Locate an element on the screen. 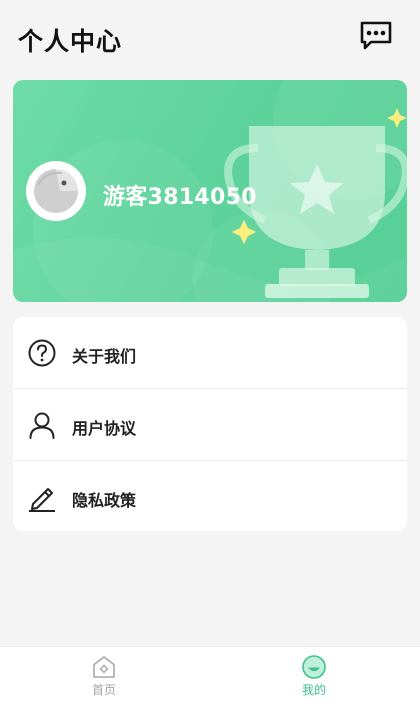 The width and height of the screenshot is (420, 701). tab-home: 首页 is located at coordinates (104, 674).